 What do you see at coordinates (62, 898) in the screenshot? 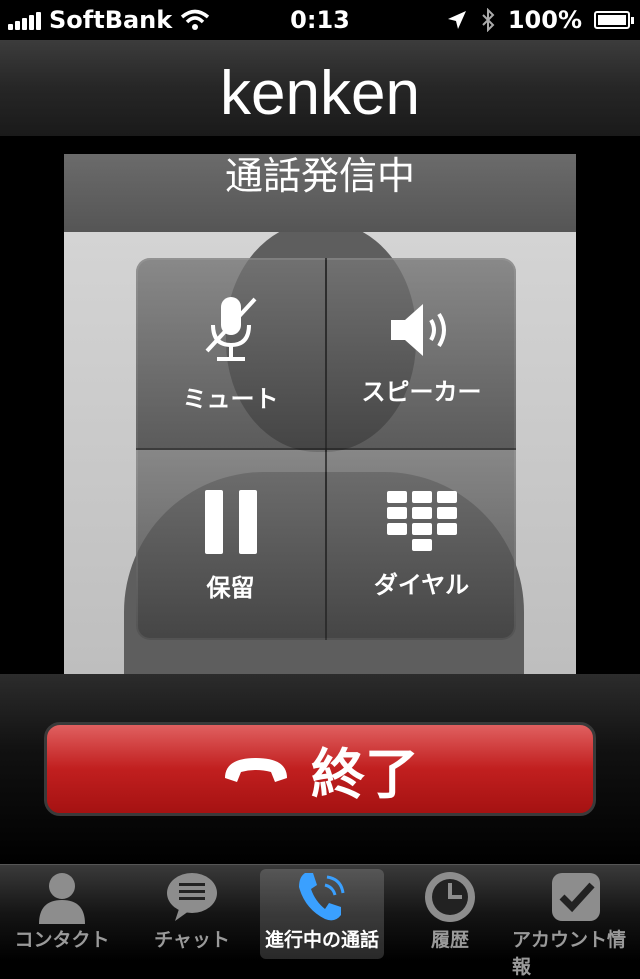
I see `contact-icon` at bounding box center [62, 898].